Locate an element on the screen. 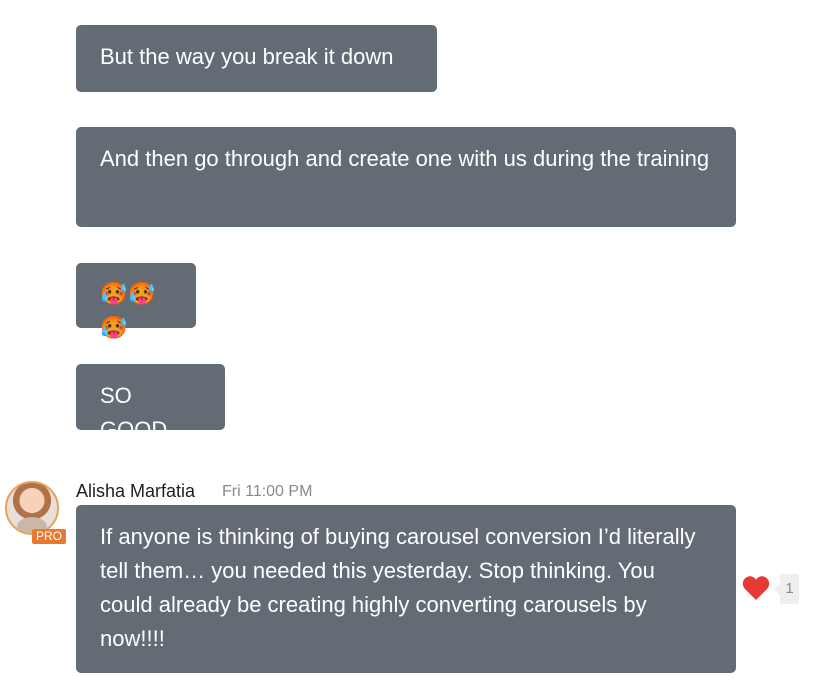 The image size is (830, 684). message-bubble: SO GOOD is located at coordinates (150, 403).